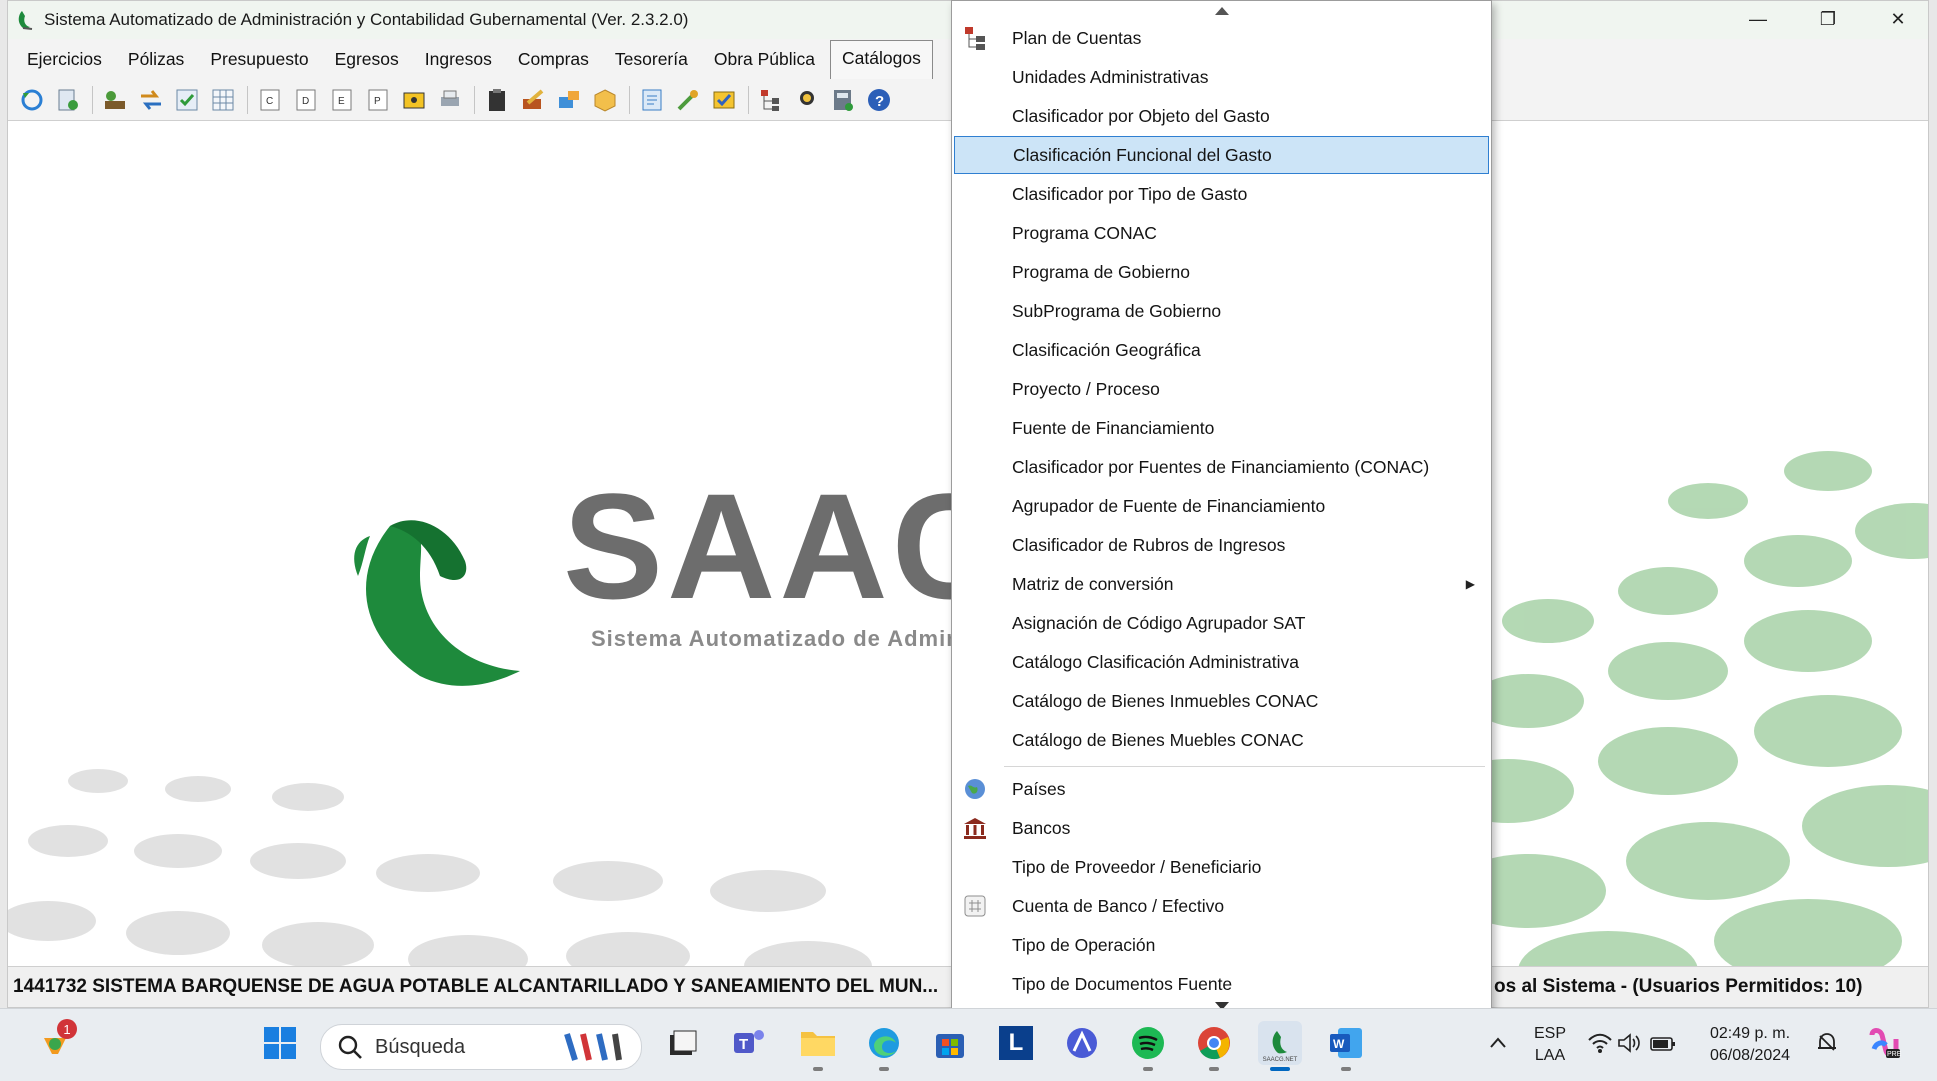  I want to click on file-explorer-icon, so click(818, 1046).